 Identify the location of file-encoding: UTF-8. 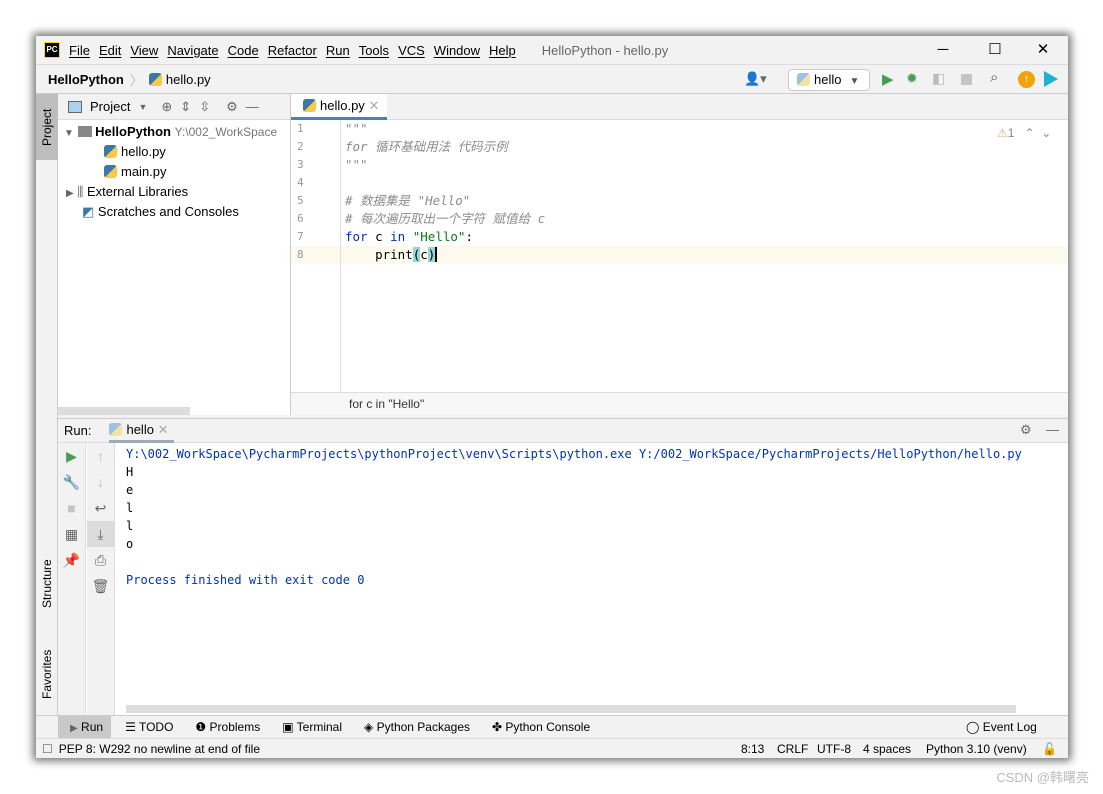
(834, 749).